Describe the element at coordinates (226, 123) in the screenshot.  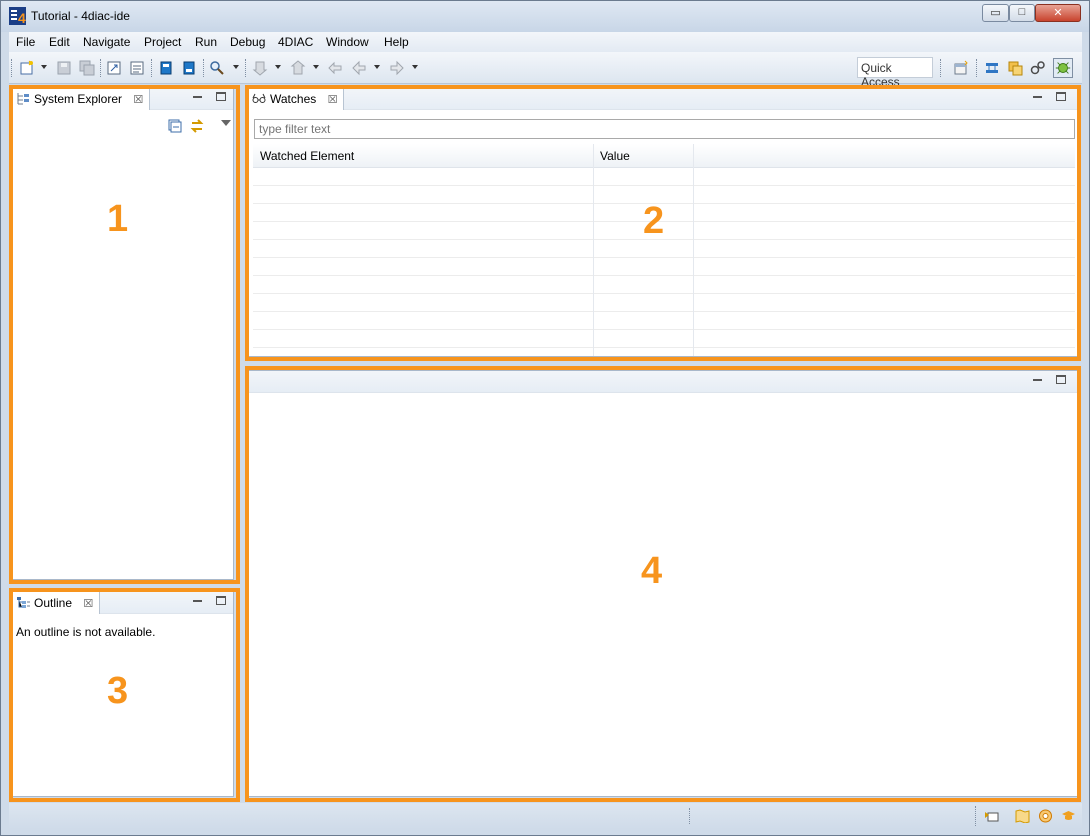
I see `view-menu-chevron-icon` at that location.